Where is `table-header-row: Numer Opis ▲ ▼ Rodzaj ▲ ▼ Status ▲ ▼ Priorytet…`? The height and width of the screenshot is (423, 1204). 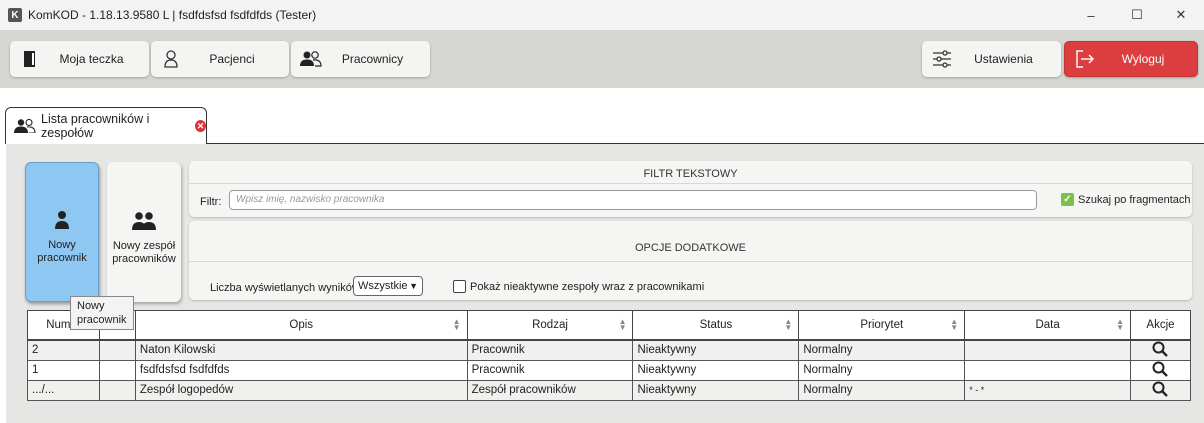 table-header-row: Numer Opis ▲ ▼ Rodzaj ▲ ▼ Status ▲ ▼ Priorytet… is located at coordinates (609, 325).